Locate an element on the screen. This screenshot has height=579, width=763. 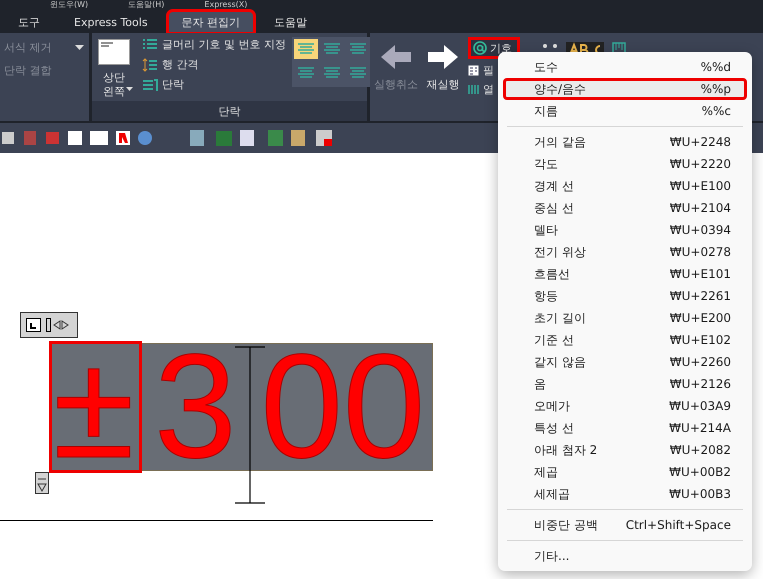
editor-text: 3 is located at coordinates (195, 407).